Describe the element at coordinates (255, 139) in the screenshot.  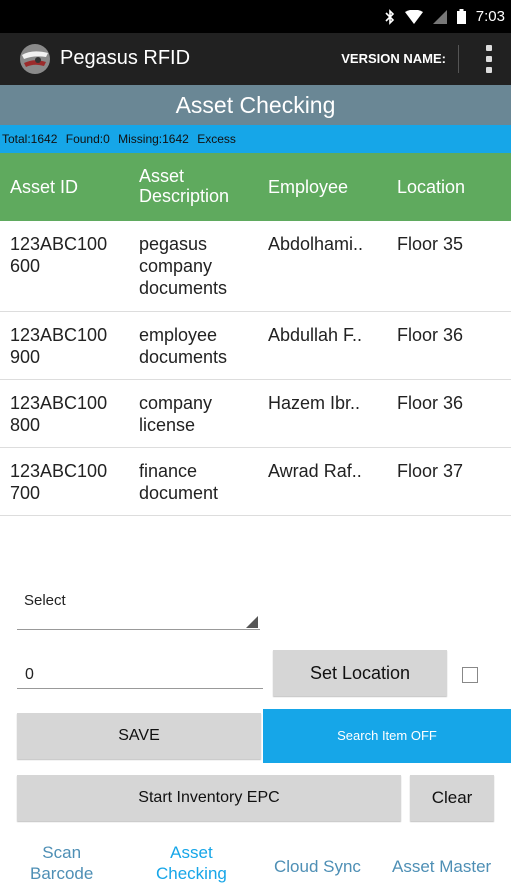
I see `count-summary-bar: Total:1642 Found:0 Missing:1642 Excess` at that location.